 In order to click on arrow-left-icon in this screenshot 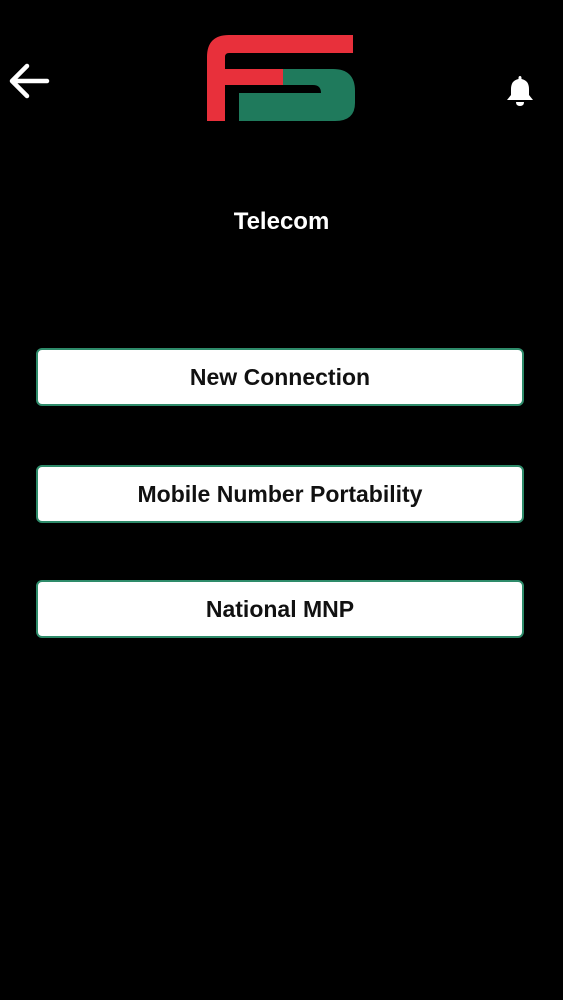, I will do `click(29, 81)`.